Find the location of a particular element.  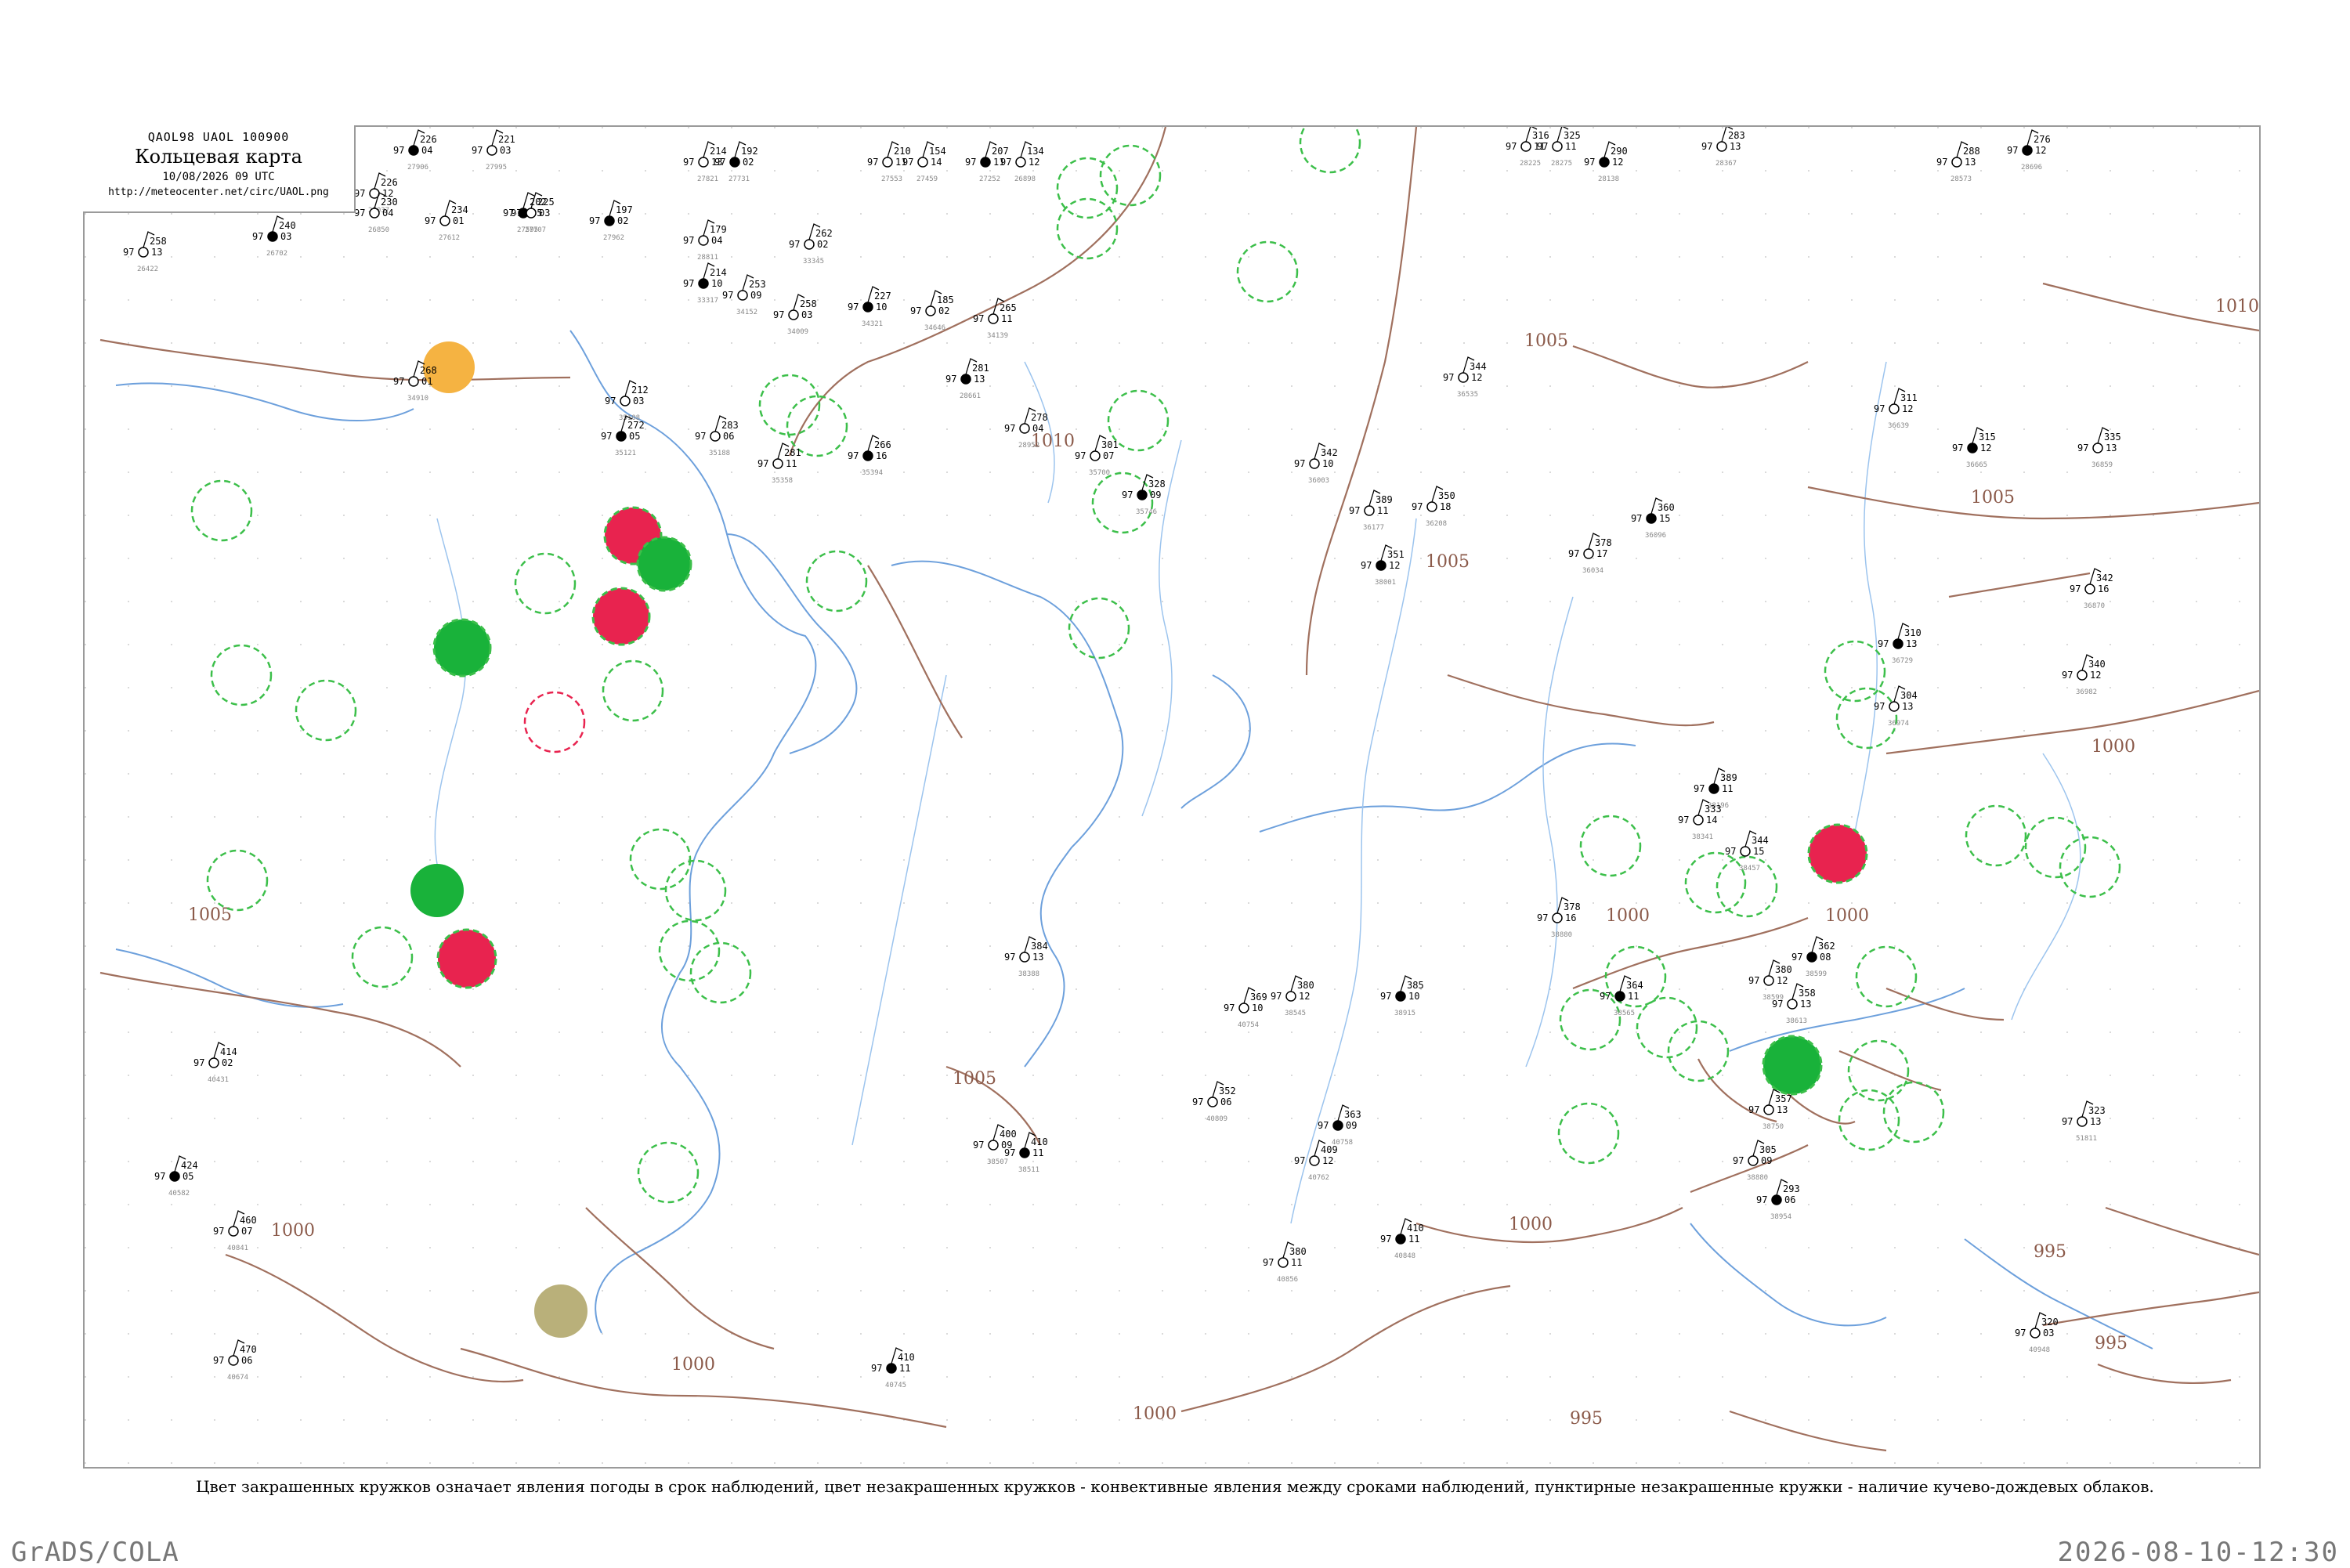

station-id: 40809 is located at coordinates (1216, 1119).